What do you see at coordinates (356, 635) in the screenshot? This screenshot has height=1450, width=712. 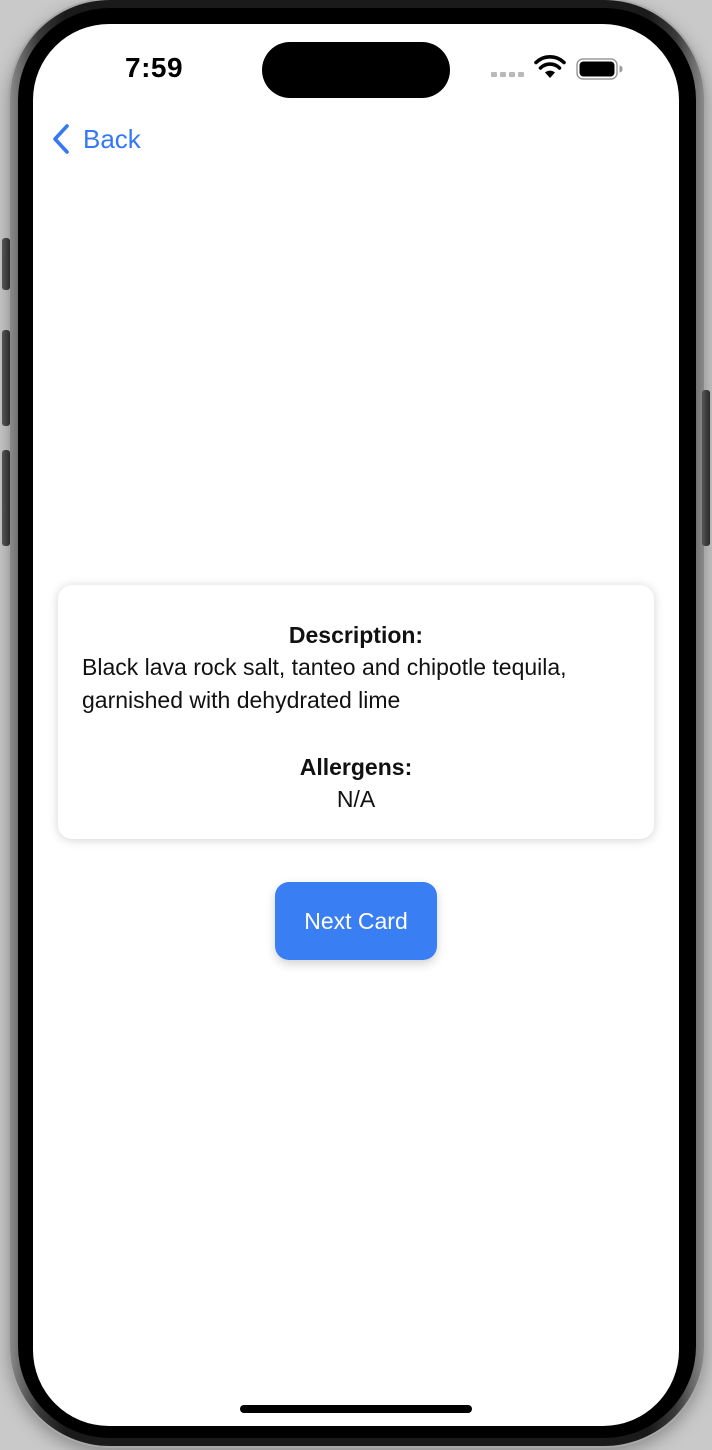 I see `description-label: Description:` at bounding box center [356, 635].